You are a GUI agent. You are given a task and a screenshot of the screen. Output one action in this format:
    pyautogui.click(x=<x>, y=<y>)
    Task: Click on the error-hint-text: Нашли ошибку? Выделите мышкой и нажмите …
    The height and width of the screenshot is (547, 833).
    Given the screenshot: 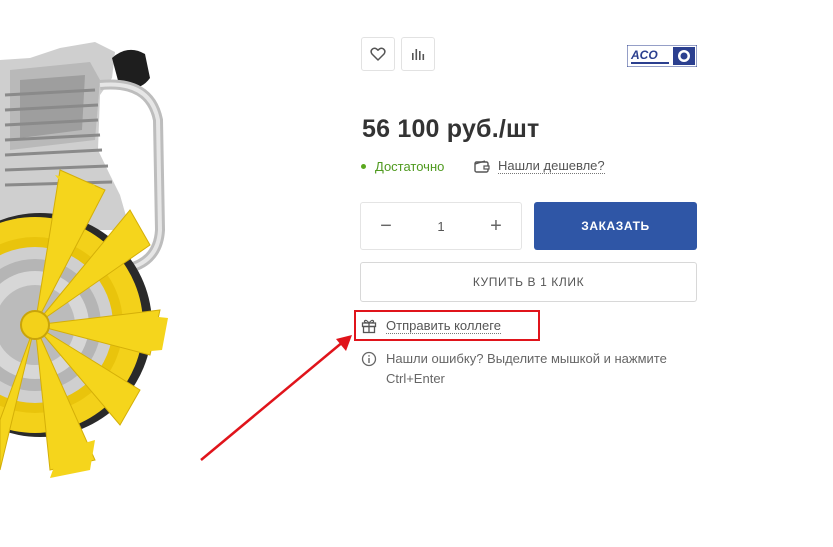 What is the action you would take?
    pyautogui.click(x=526, y=368)
    